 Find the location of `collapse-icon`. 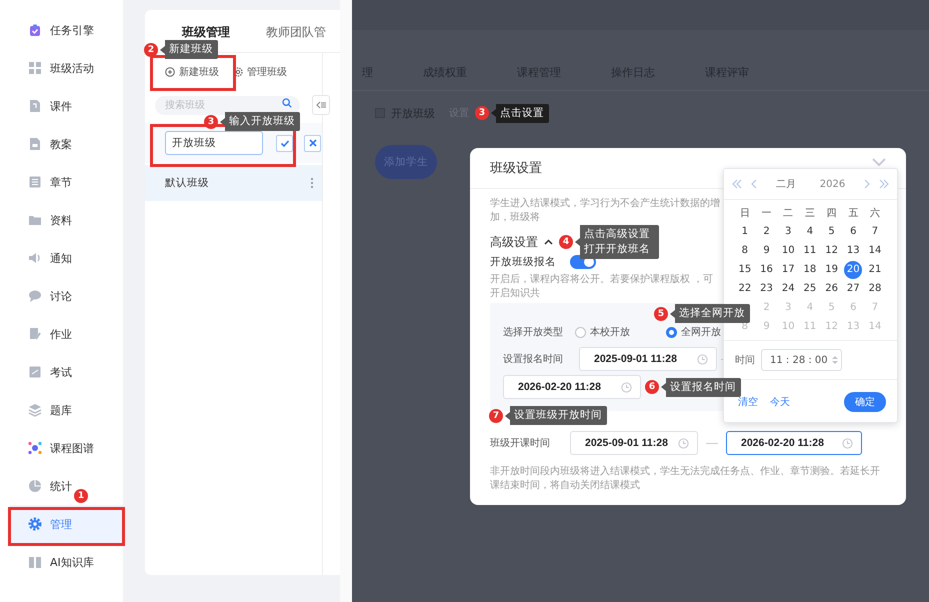

collapse-icon is located at coordinates (321, 105).